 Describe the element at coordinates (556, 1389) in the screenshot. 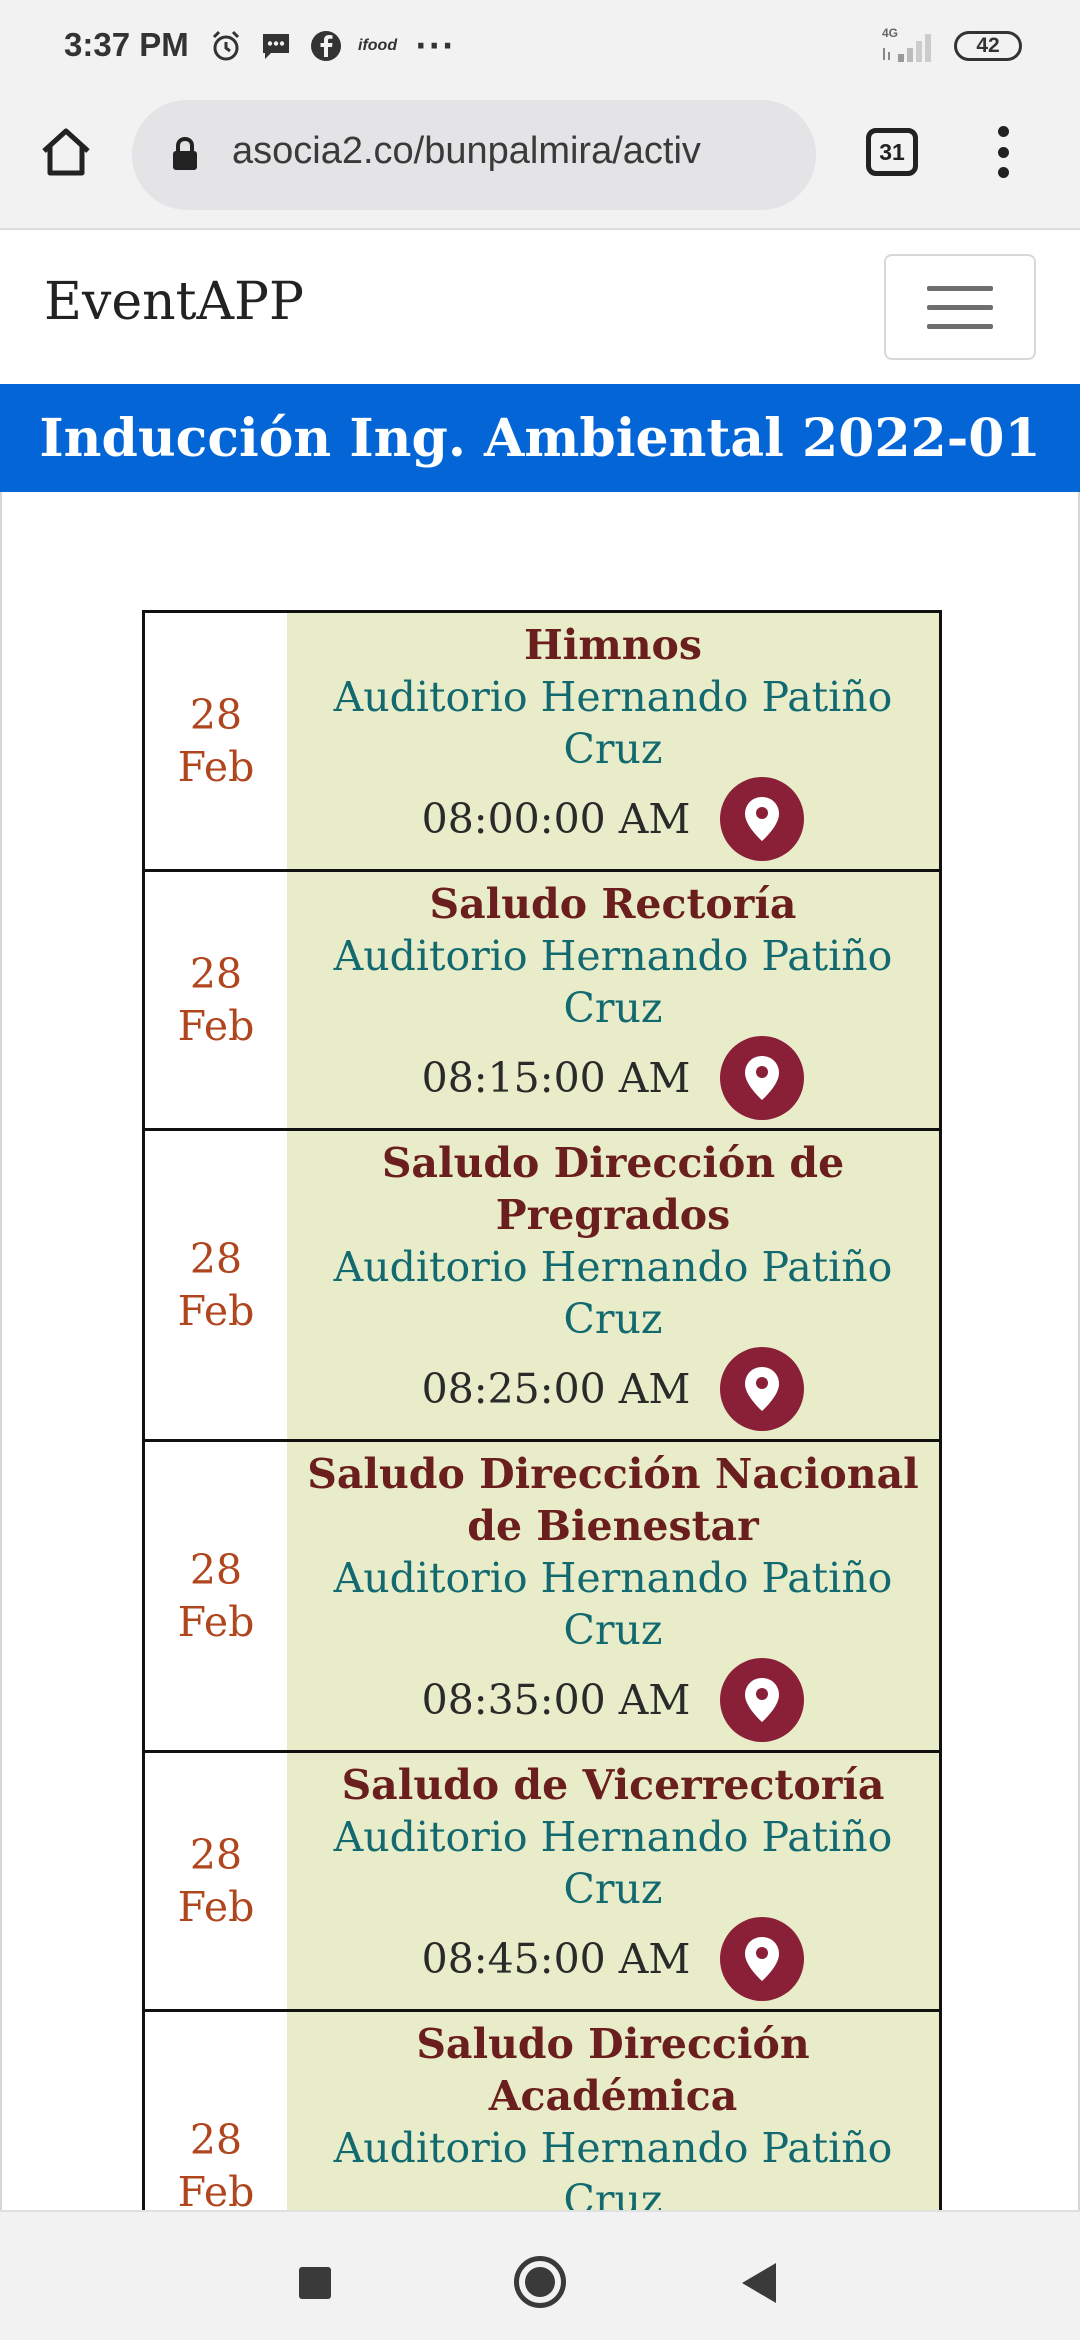

I see `event-time: 08:25:00 AM` at that location.